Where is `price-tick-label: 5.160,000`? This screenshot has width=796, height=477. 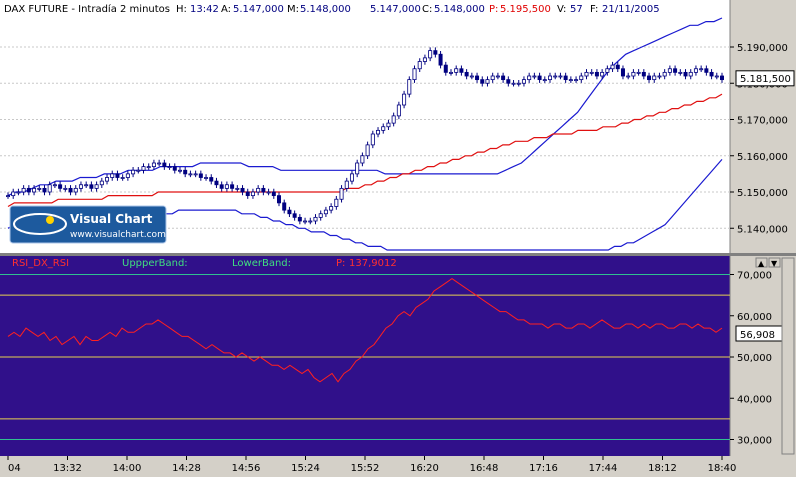 price-tick-label: 5.160,000 is located at coordinates (762, 157).